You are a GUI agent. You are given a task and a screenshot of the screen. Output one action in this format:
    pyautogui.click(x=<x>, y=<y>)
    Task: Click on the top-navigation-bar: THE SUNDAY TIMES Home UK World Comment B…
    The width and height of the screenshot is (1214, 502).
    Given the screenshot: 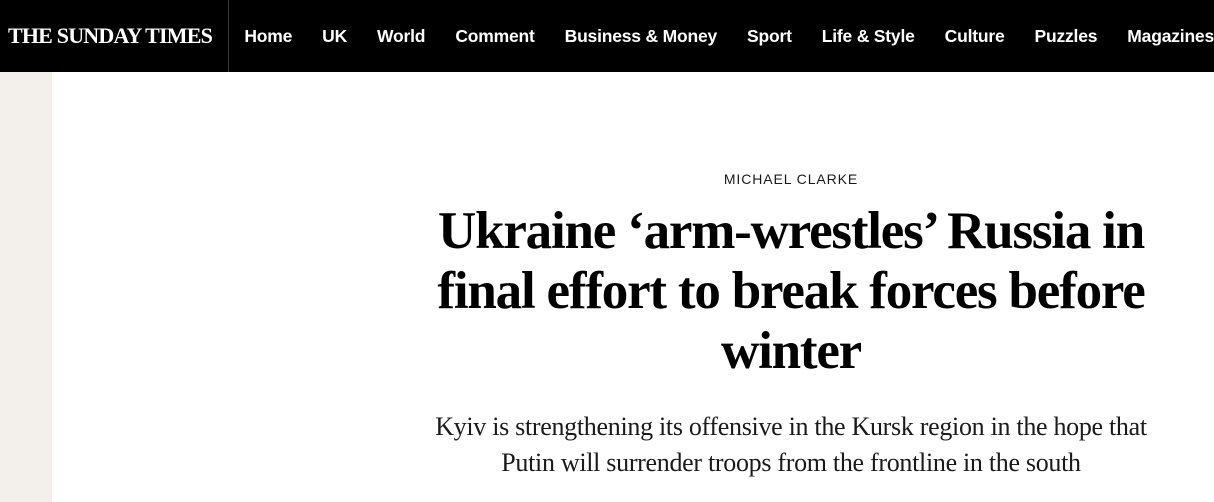 What is the action you would take?
    pyautogui.click(x=607, y=36)
    